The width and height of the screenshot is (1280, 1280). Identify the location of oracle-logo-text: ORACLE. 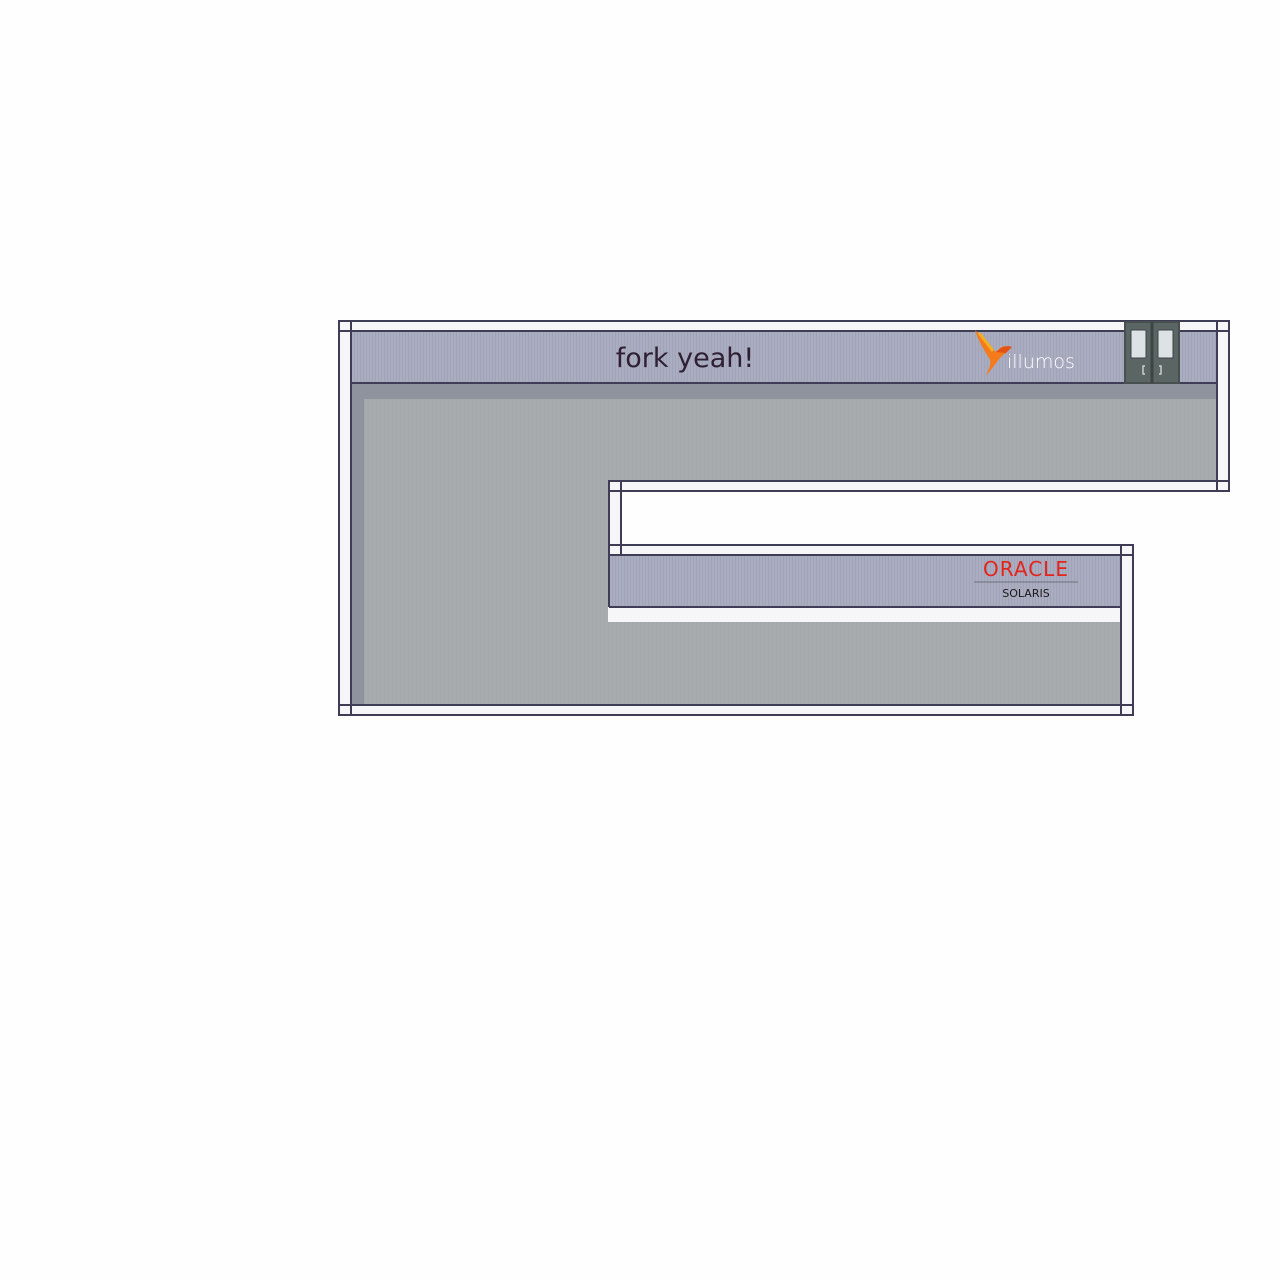
(1026, 569).